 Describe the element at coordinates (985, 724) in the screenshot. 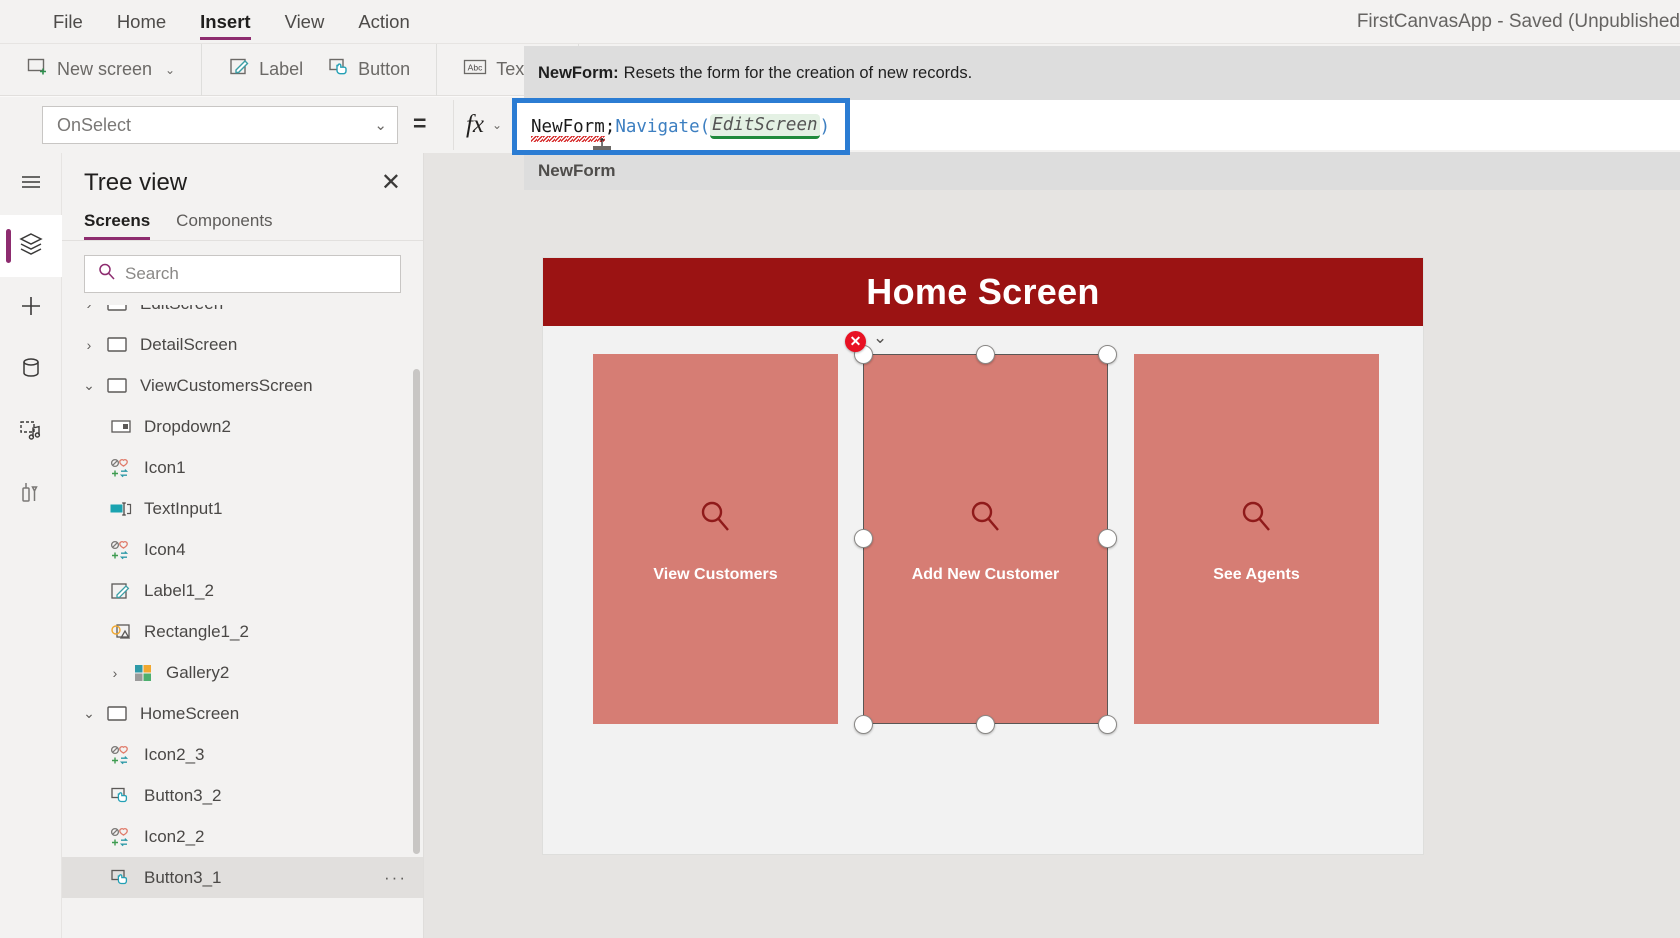

I see `resize-handle-bottom-center` at that location.